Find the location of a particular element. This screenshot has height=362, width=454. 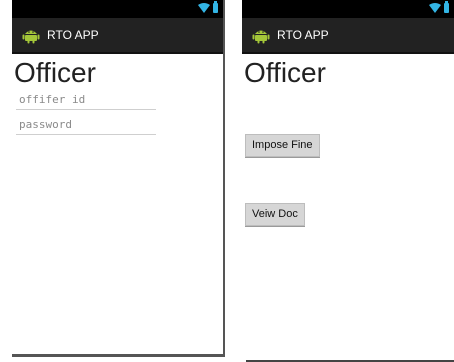

impose-fine-button: Impose Fine is located at coordinates (282, 145).